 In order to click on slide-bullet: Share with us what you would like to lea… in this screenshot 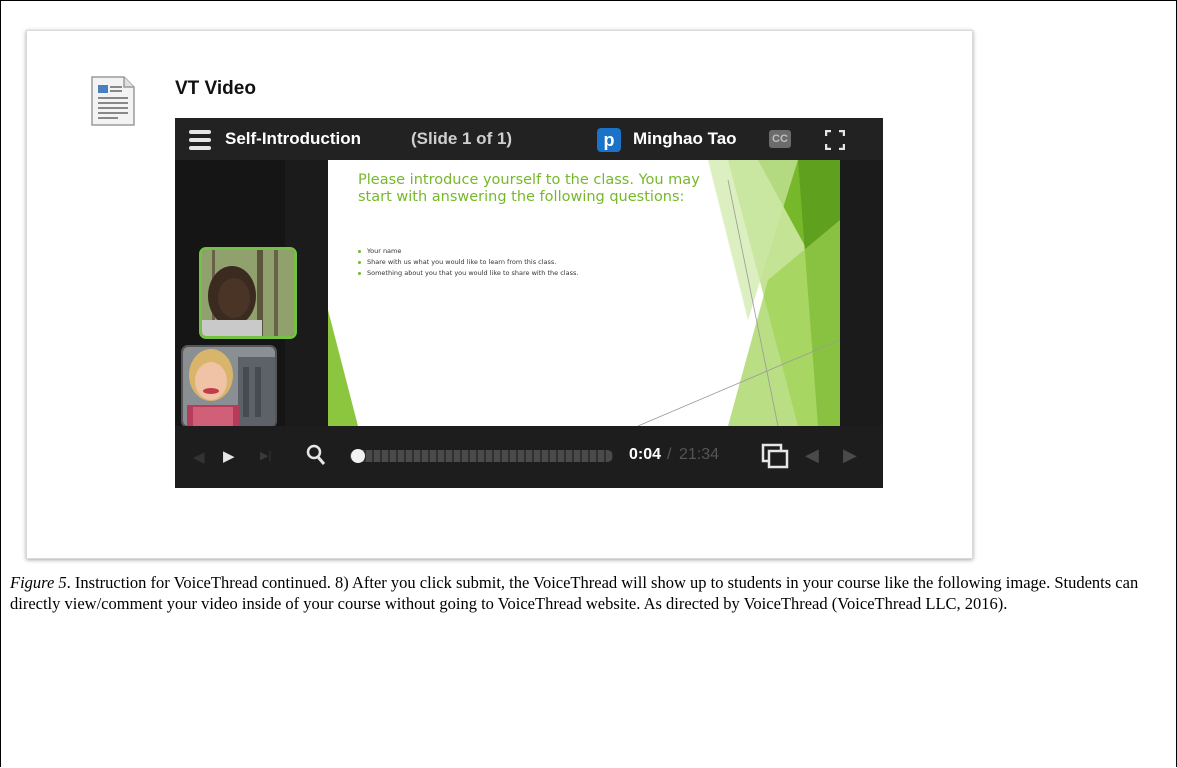, I will do `click(468, 262)`.